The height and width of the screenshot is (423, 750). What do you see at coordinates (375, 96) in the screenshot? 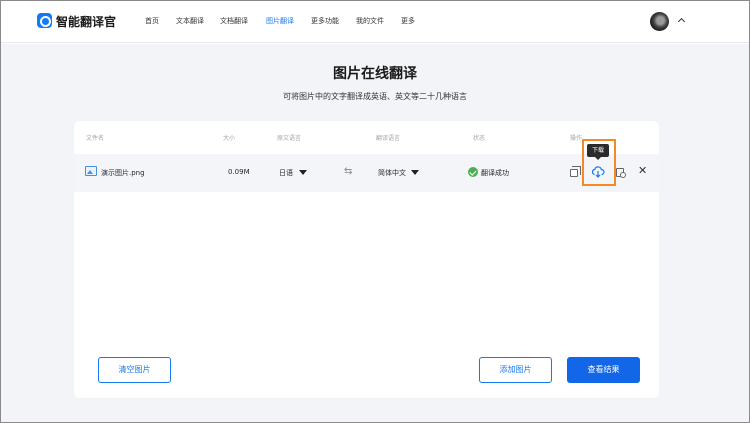
I see `page-subtitle: 可将图片中的文字翻译成英语、英文等二十几种语言` at bounding box center [375, 96].